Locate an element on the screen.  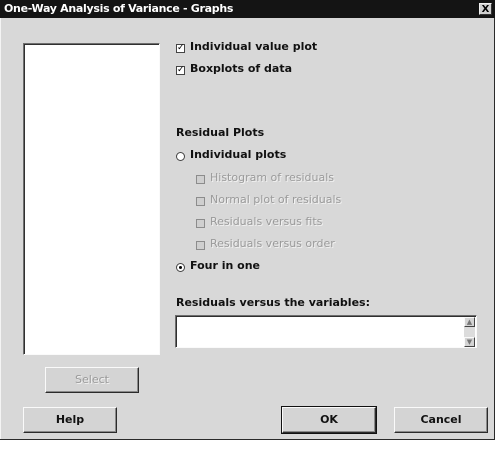
individual-plots-label: Individual plots is located at coordinates (238, 154).